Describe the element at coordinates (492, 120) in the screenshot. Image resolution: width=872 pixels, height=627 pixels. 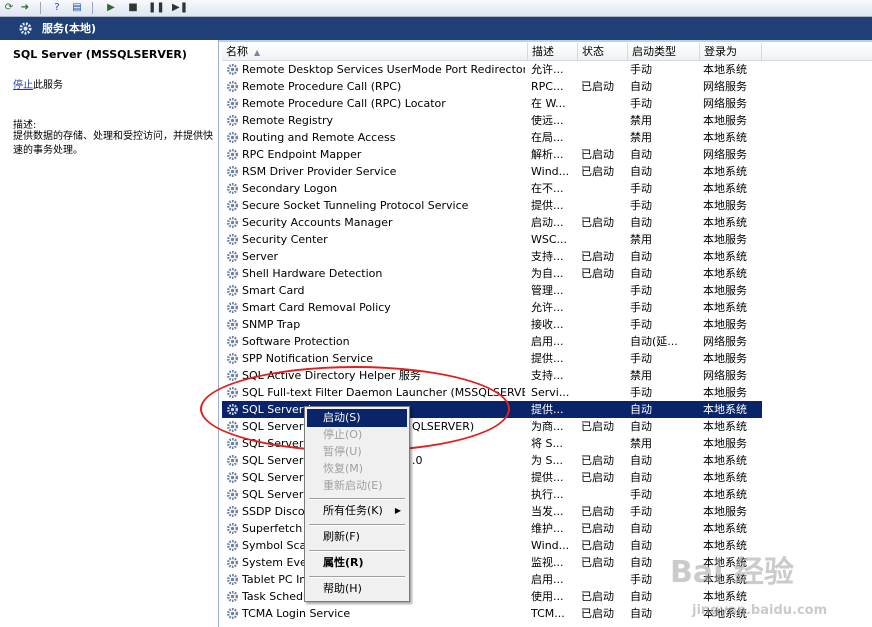
I see `service-row: Remote Registry 使远... 禁用 本地服务` at that location.